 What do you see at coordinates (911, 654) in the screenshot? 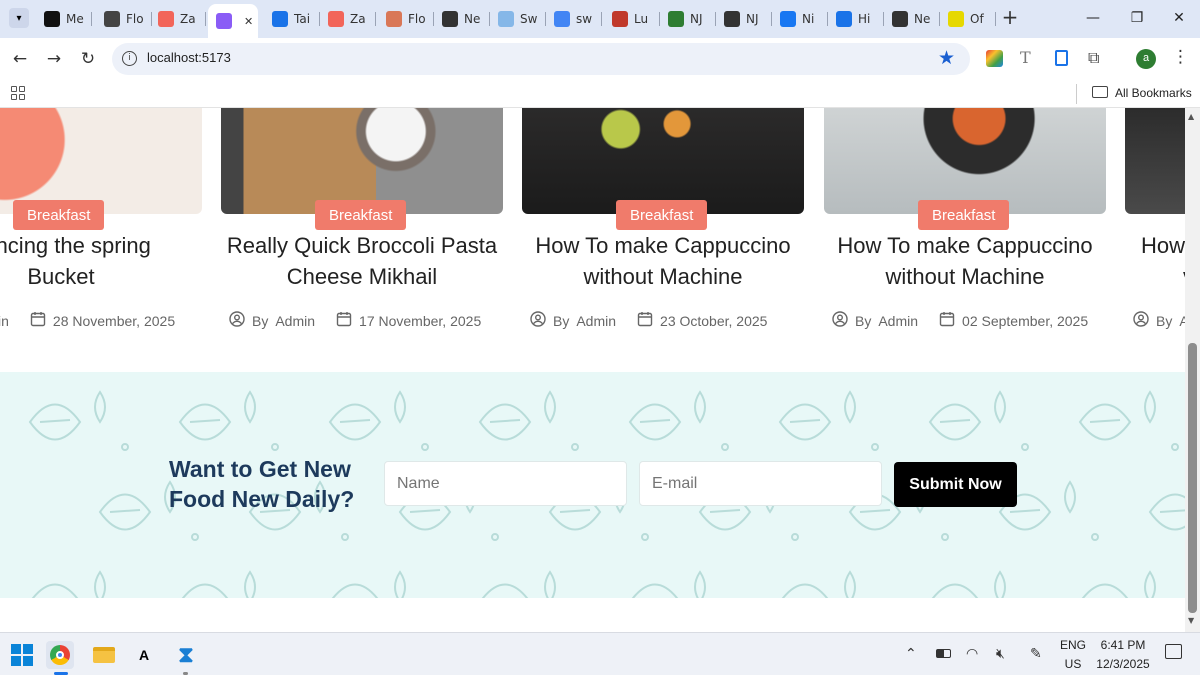
I see `tray-chevron-up-icon: ⌃` at bounding box center [911, 654].